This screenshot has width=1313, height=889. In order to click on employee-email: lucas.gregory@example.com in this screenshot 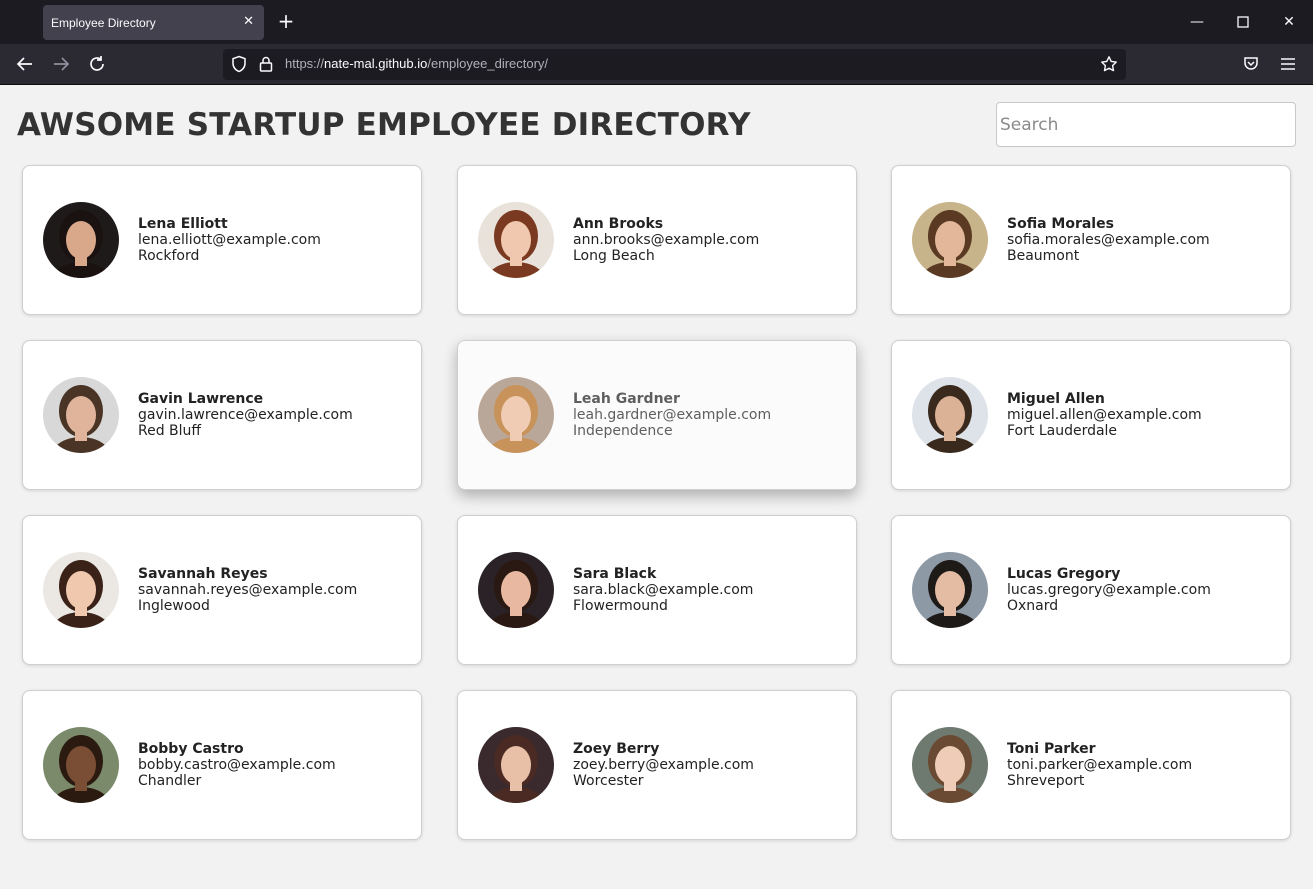, I will do `click(1109, 590)`.